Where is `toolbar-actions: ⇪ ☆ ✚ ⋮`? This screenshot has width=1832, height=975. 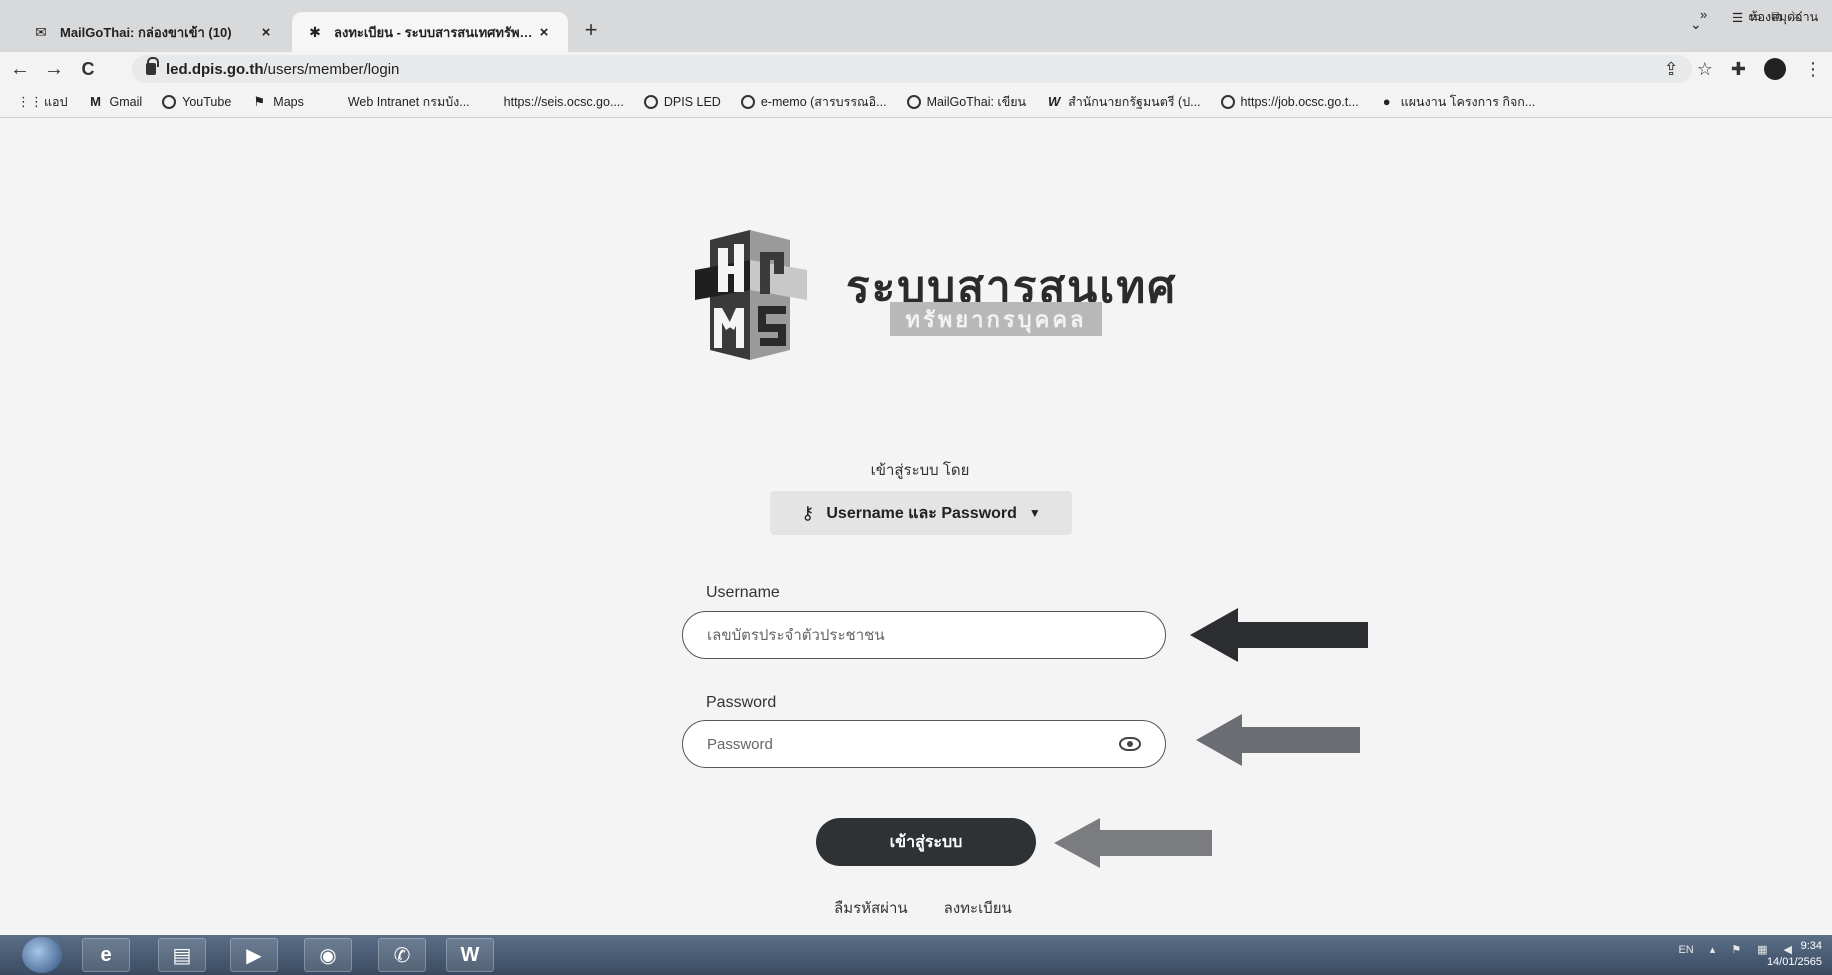
toolbar-actions: ⇪ ☆ ✚ ⋮ is located at coordinates (1743, 69).